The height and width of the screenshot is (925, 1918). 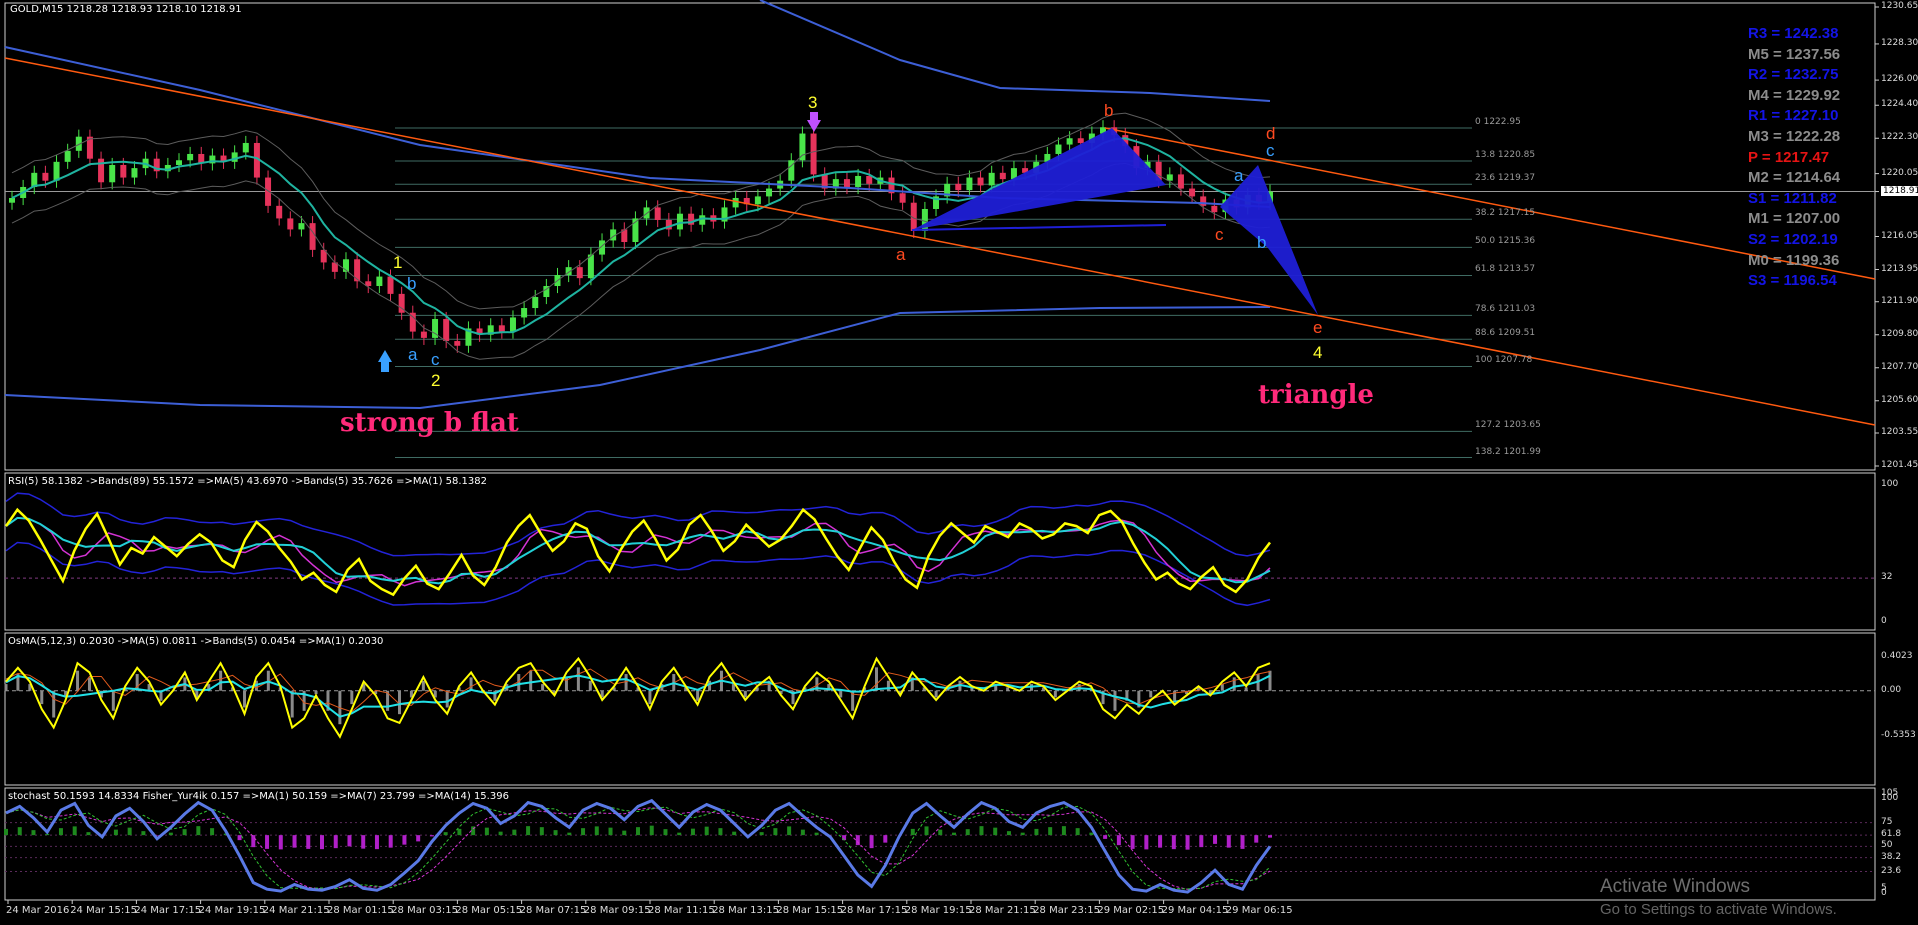 I want to click on wave-label-e2: e, so click(x=1318, y=327).